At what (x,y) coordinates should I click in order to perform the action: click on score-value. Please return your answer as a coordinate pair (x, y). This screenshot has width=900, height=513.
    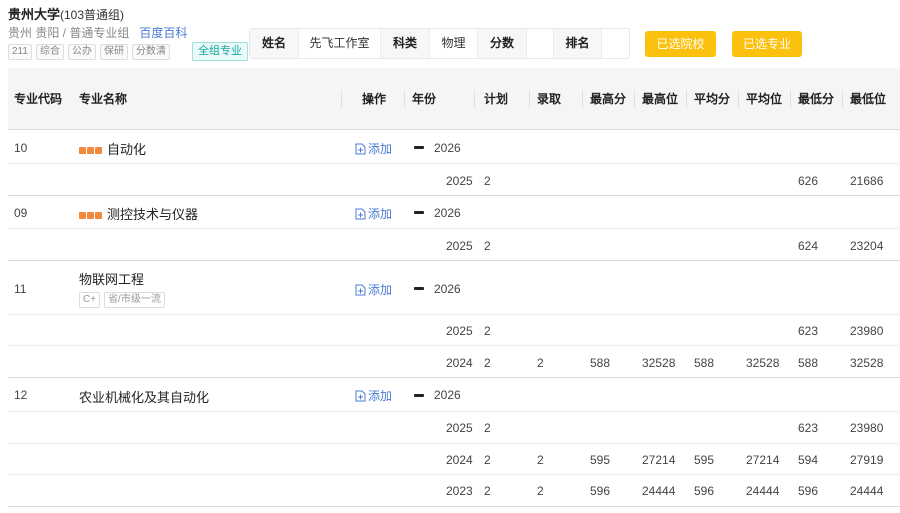
    Looking at the image, I should click on (540, 43).